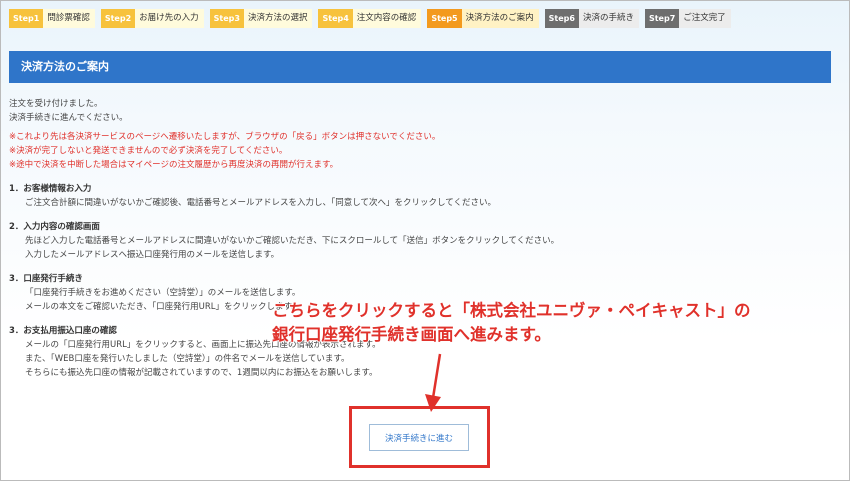 The width and height of the screenshot is (850, 481). I want to click on step-badge: Step5, so click(444, 18).